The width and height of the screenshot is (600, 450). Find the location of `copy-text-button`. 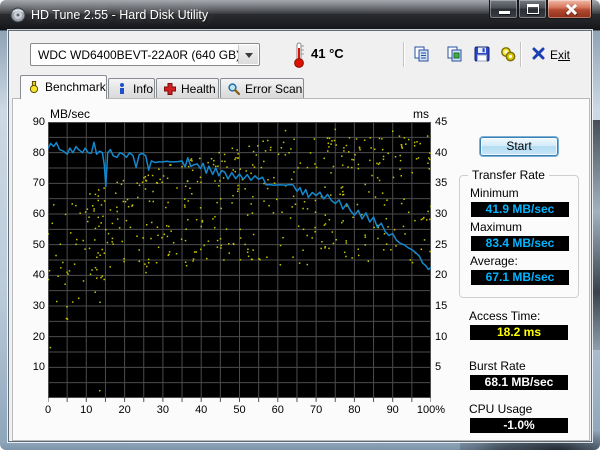

copy-text-button is located at coordinates (422, 54).